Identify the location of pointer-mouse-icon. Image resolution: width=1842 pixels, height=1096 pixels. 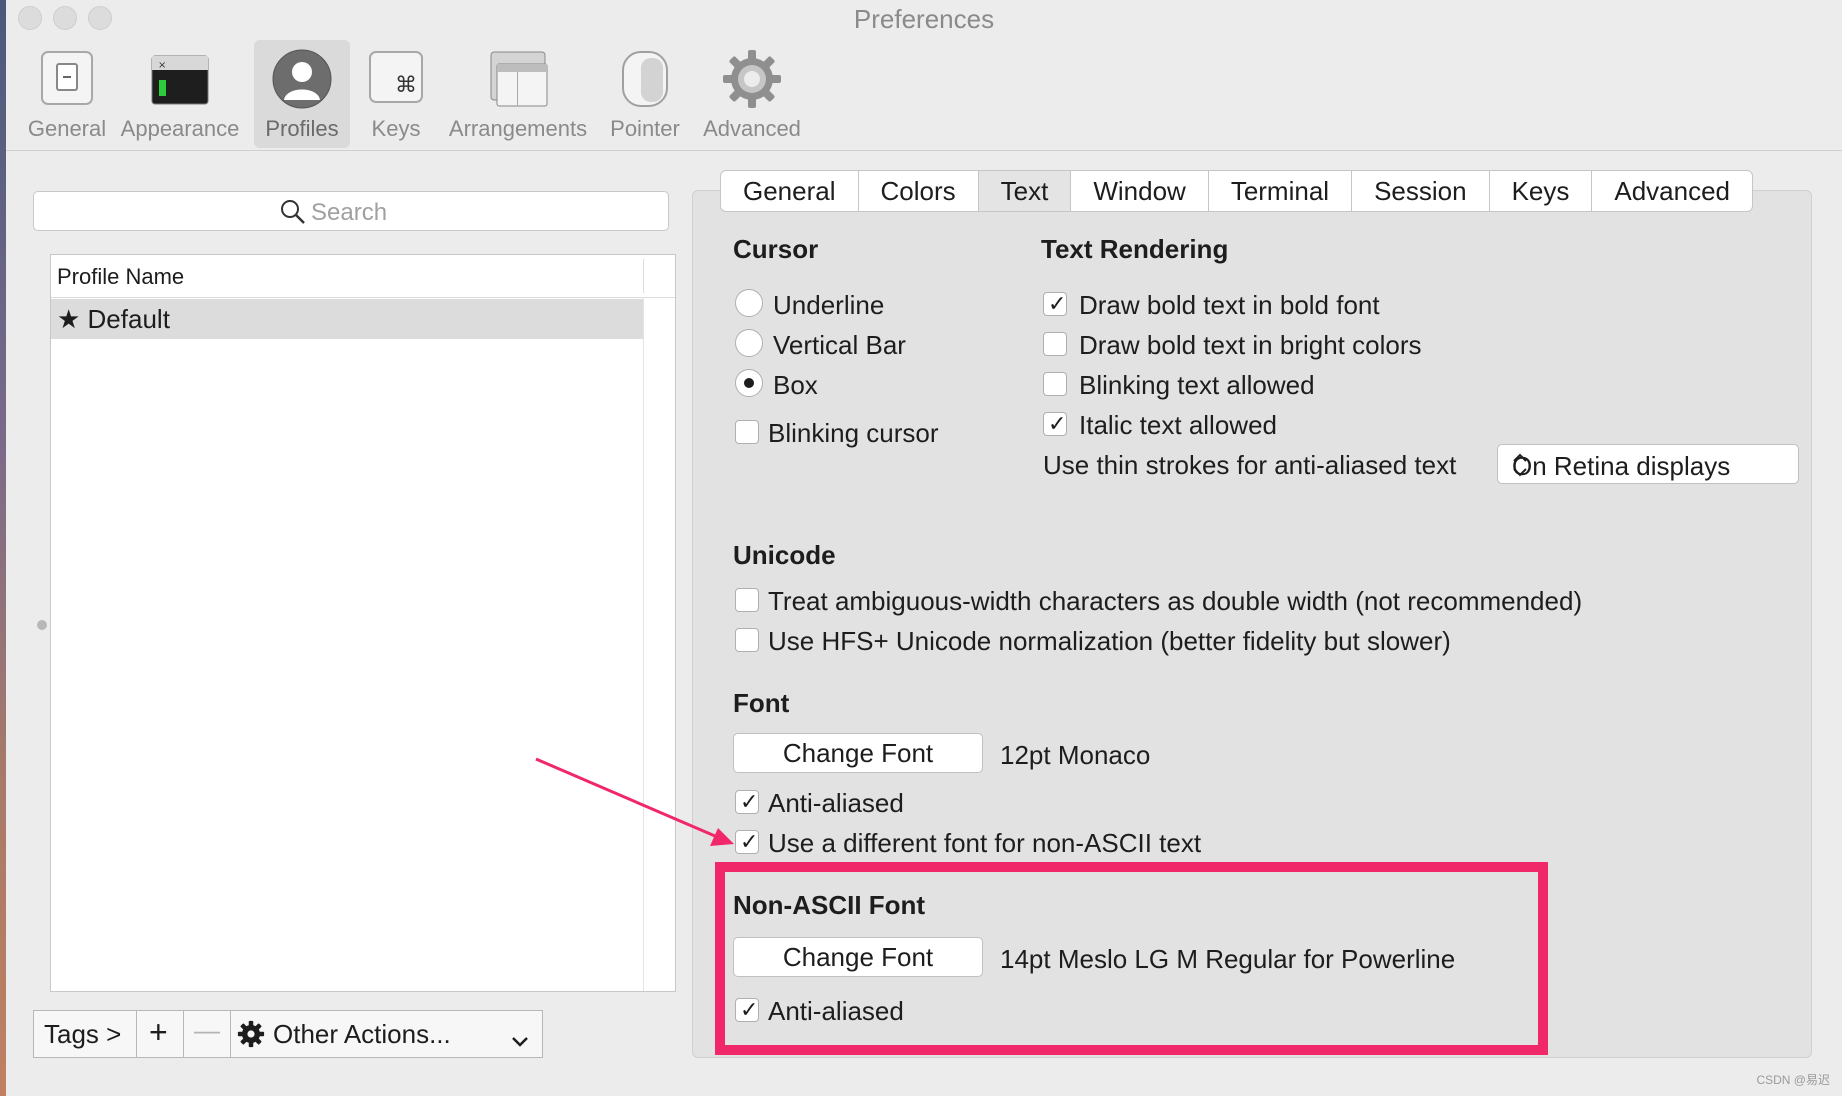
(645, 80).